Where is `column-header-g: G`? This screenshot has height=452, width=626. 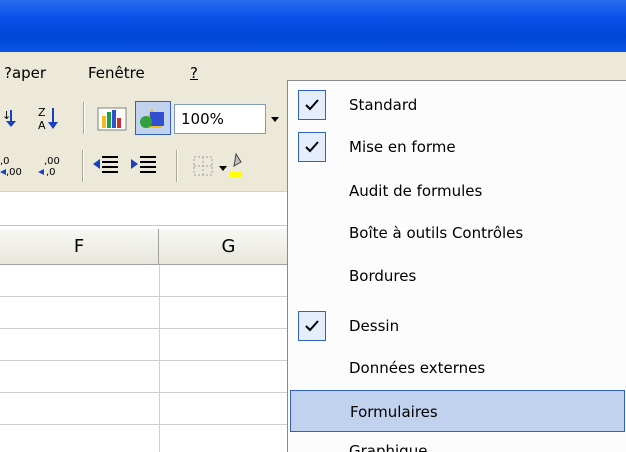
column-header-g: G is located at coordinates (229, 247).